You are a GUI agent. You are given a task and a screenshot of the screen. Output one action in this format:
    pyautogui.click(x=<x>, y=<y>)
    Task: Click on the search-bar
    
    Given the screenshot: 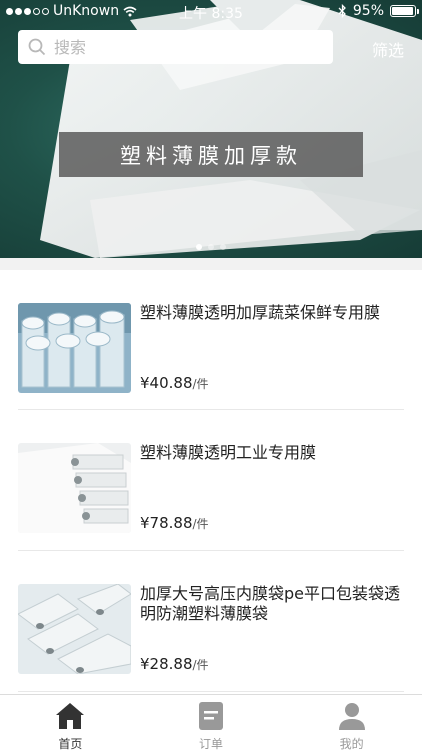 What is the action you would take?
    pyautogui.click(x=175, y=47)
    